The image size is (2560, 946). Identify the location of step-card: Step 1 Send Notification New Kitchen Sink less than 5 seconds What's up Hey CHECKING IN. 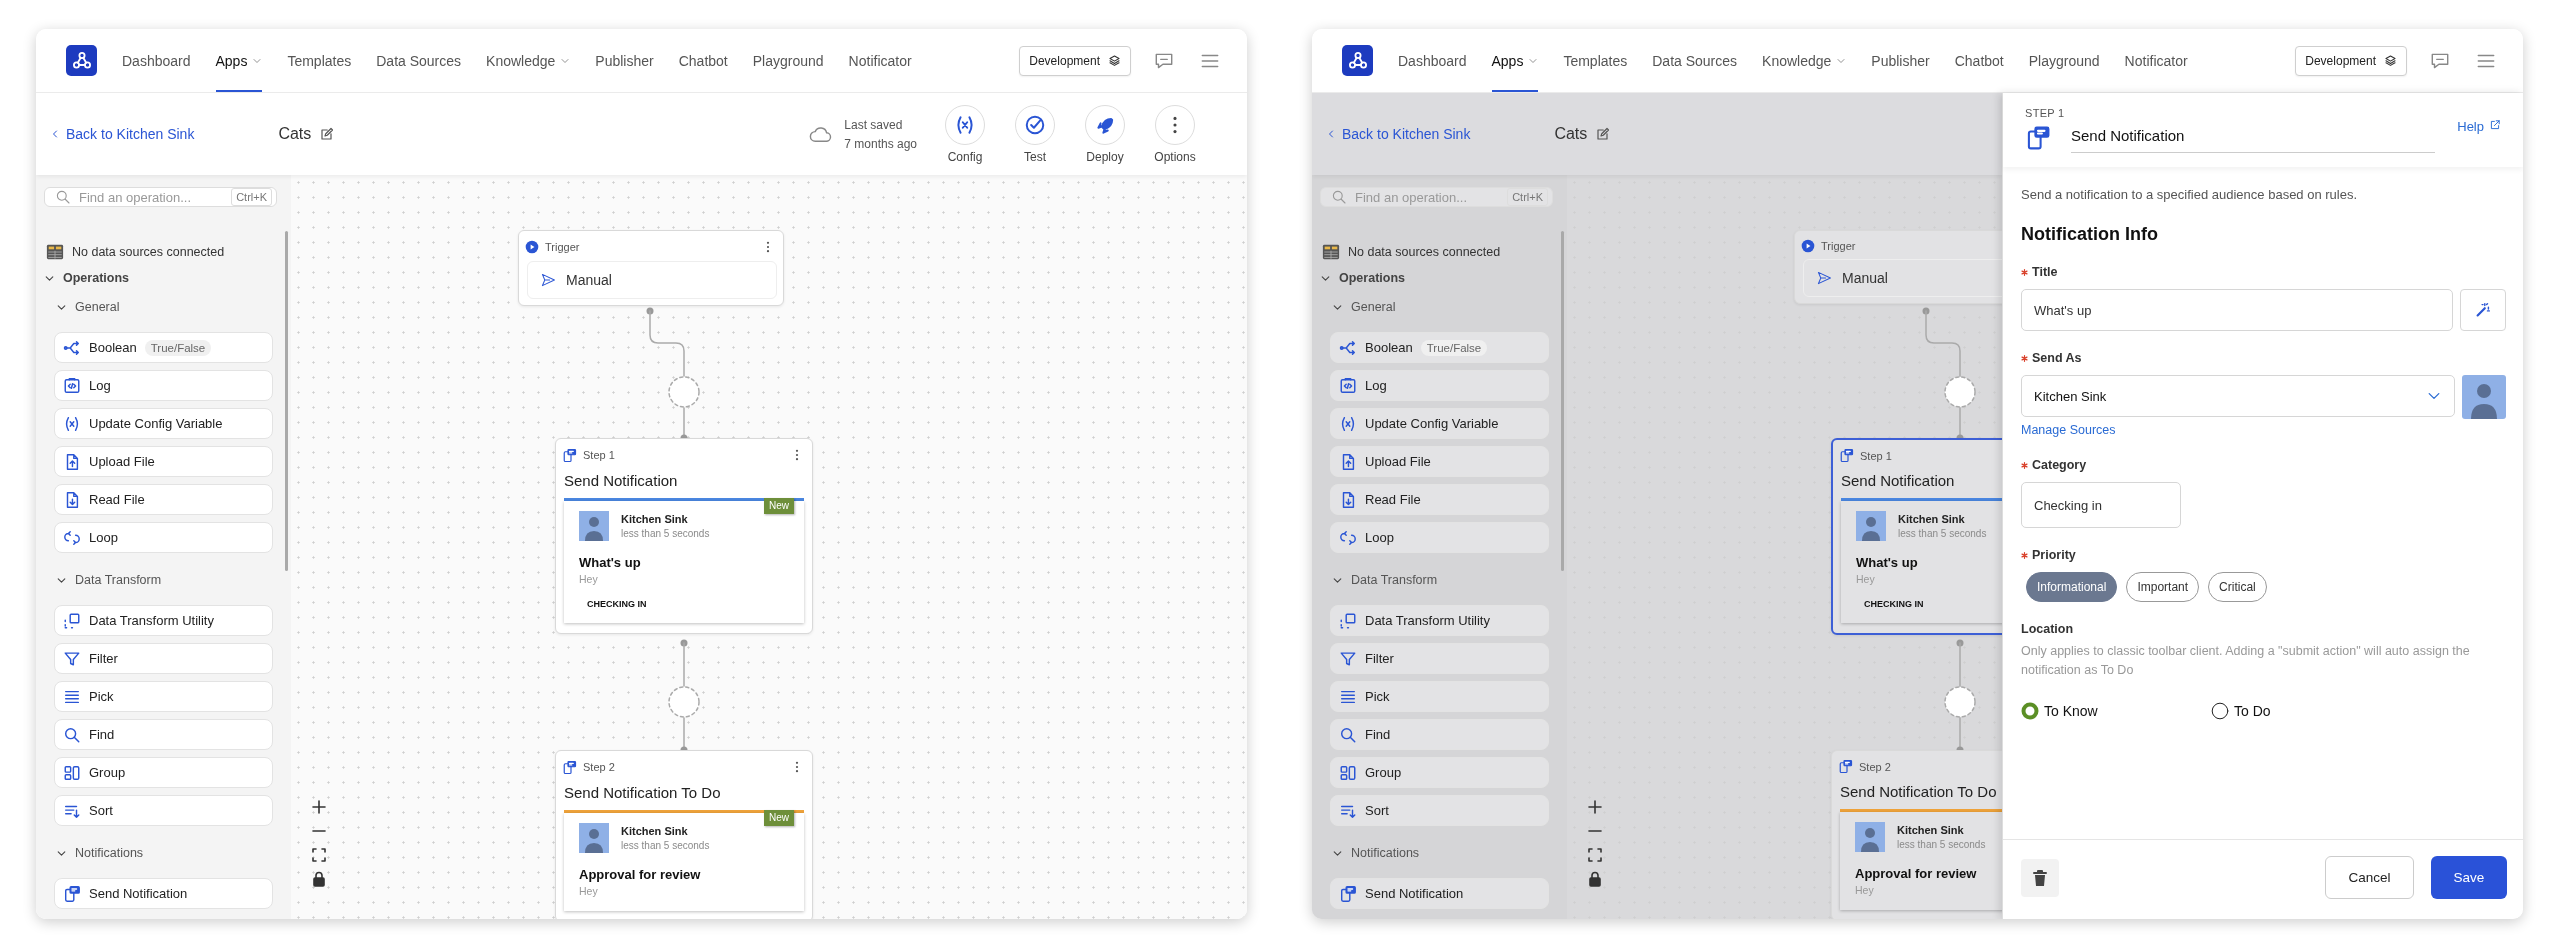
(684, 536).